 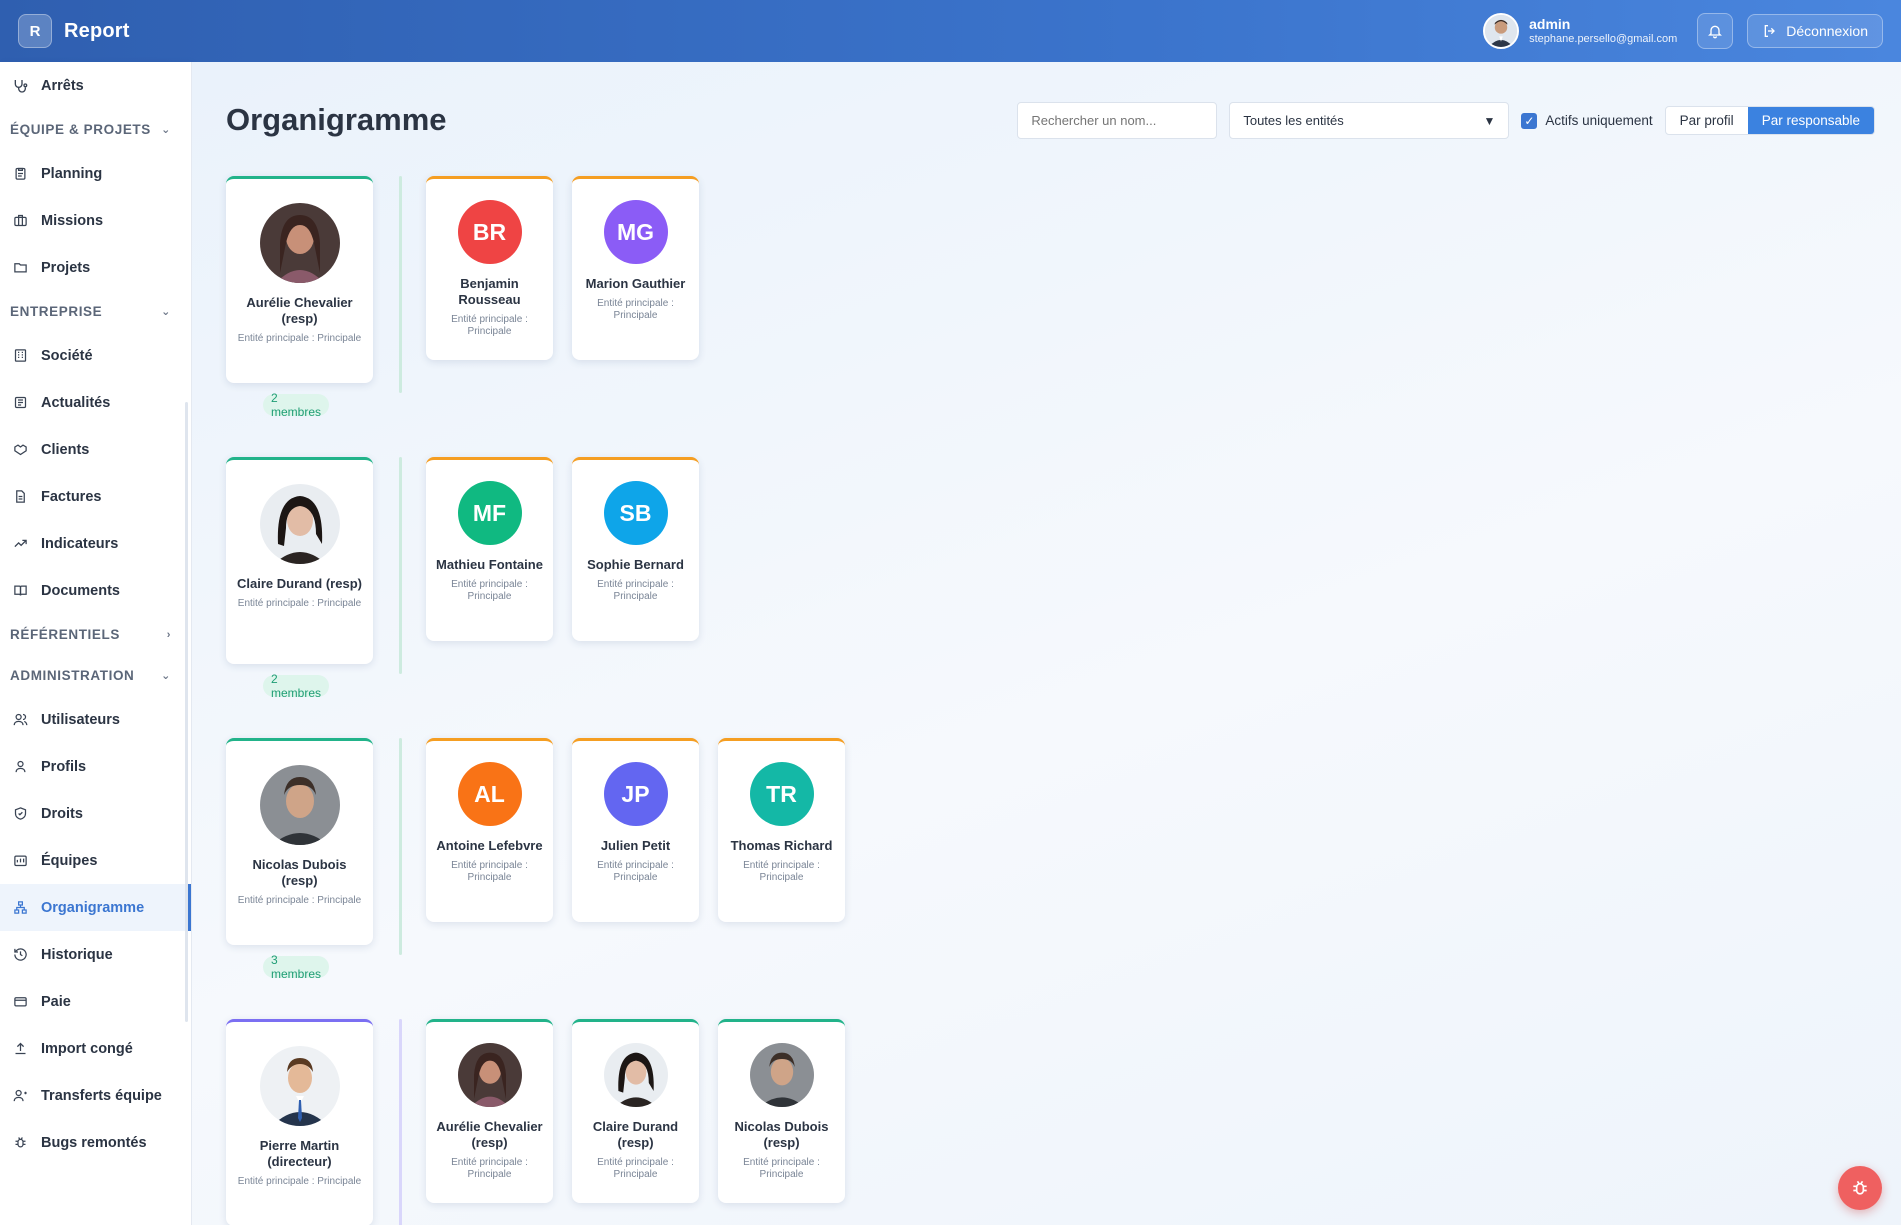 What do you see at coordinates (95, 543) in the screenshot?
I see `sidebar-item-indicateurs: Indicateurs` at bounding box center [95, 543].